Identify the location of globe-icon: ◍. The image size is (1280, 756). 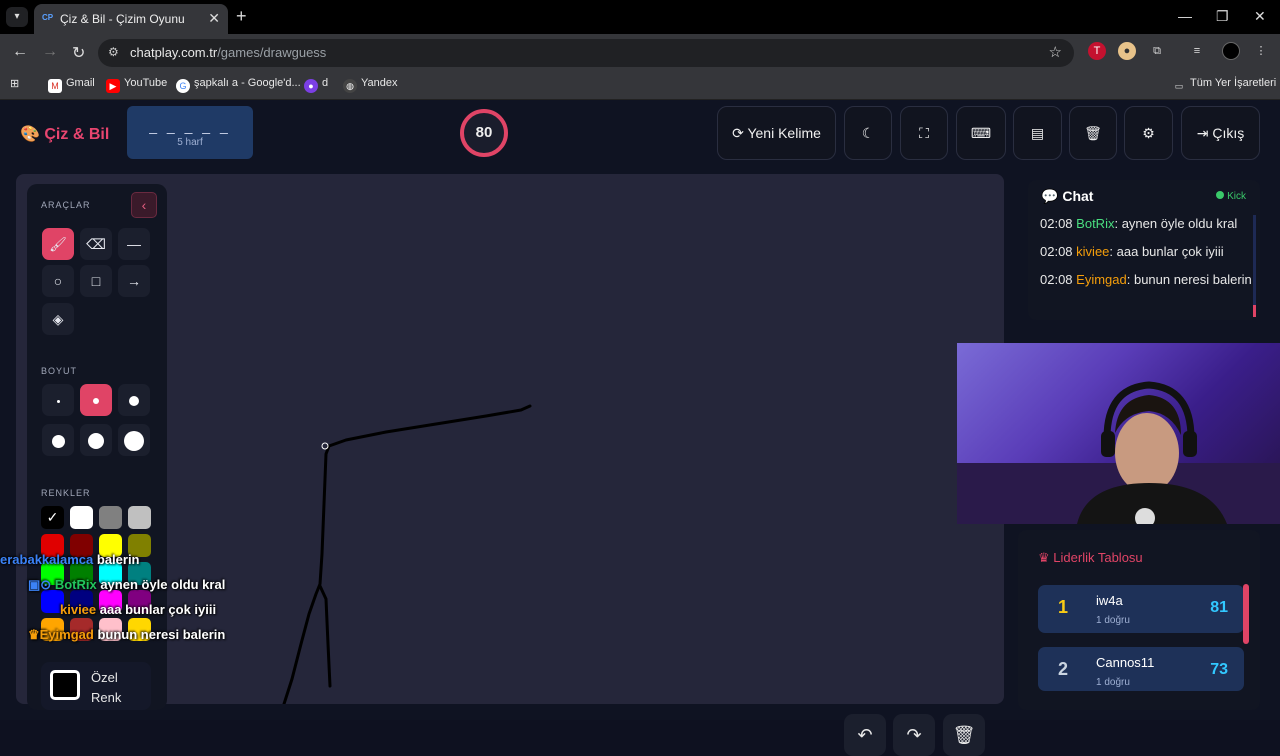
(350, 86).